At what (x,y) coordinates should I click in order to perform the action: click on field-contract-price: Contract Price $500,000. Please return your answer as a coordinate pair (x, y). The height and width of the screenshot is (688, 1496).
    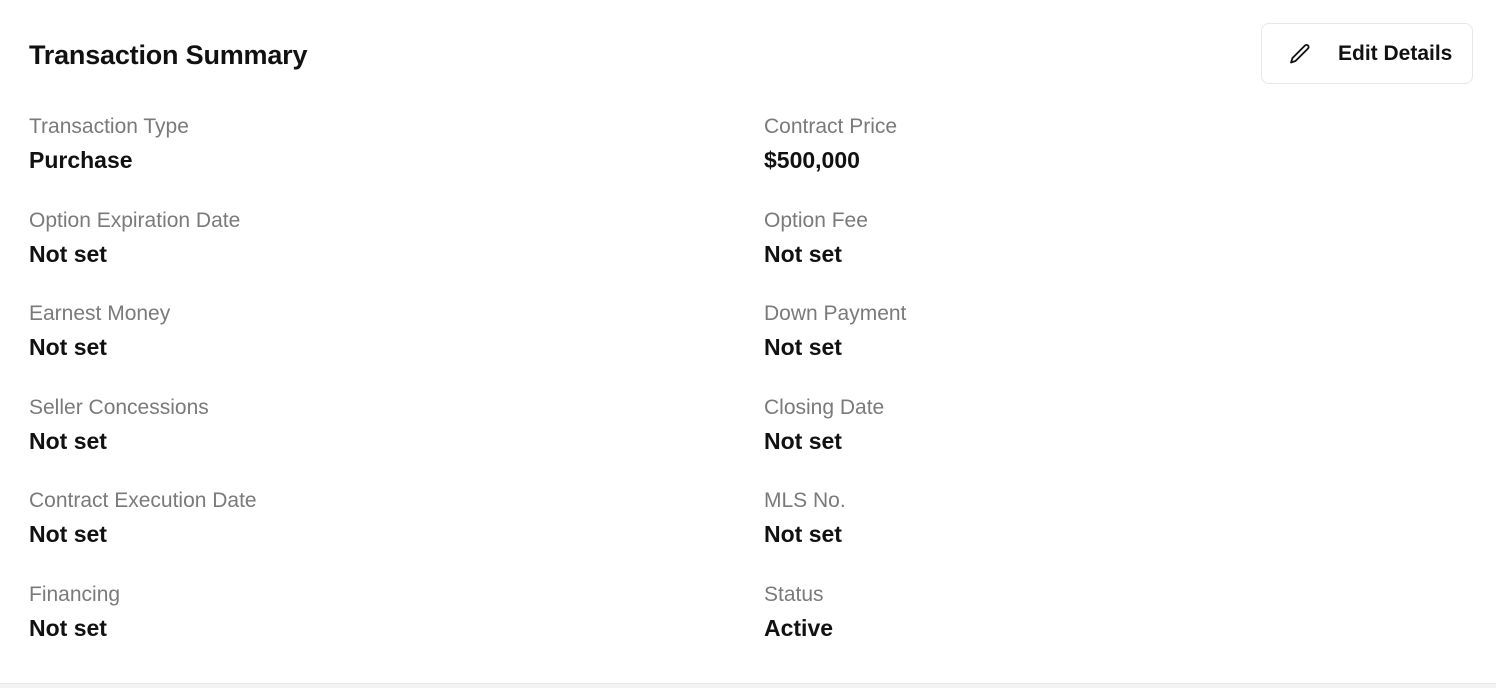
    Looking at the image, I should click on (1116, 159).